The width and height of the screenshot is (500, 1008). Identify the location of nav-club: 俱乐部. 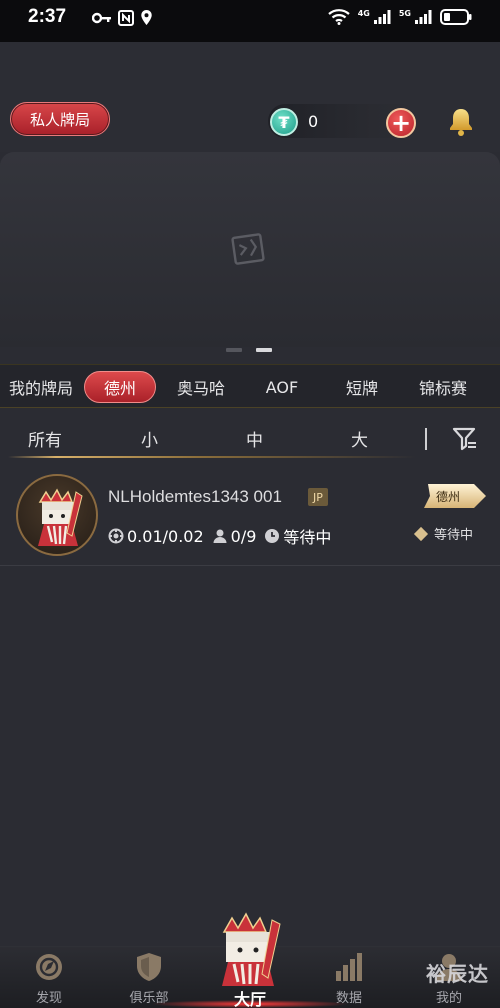
(149, 979).